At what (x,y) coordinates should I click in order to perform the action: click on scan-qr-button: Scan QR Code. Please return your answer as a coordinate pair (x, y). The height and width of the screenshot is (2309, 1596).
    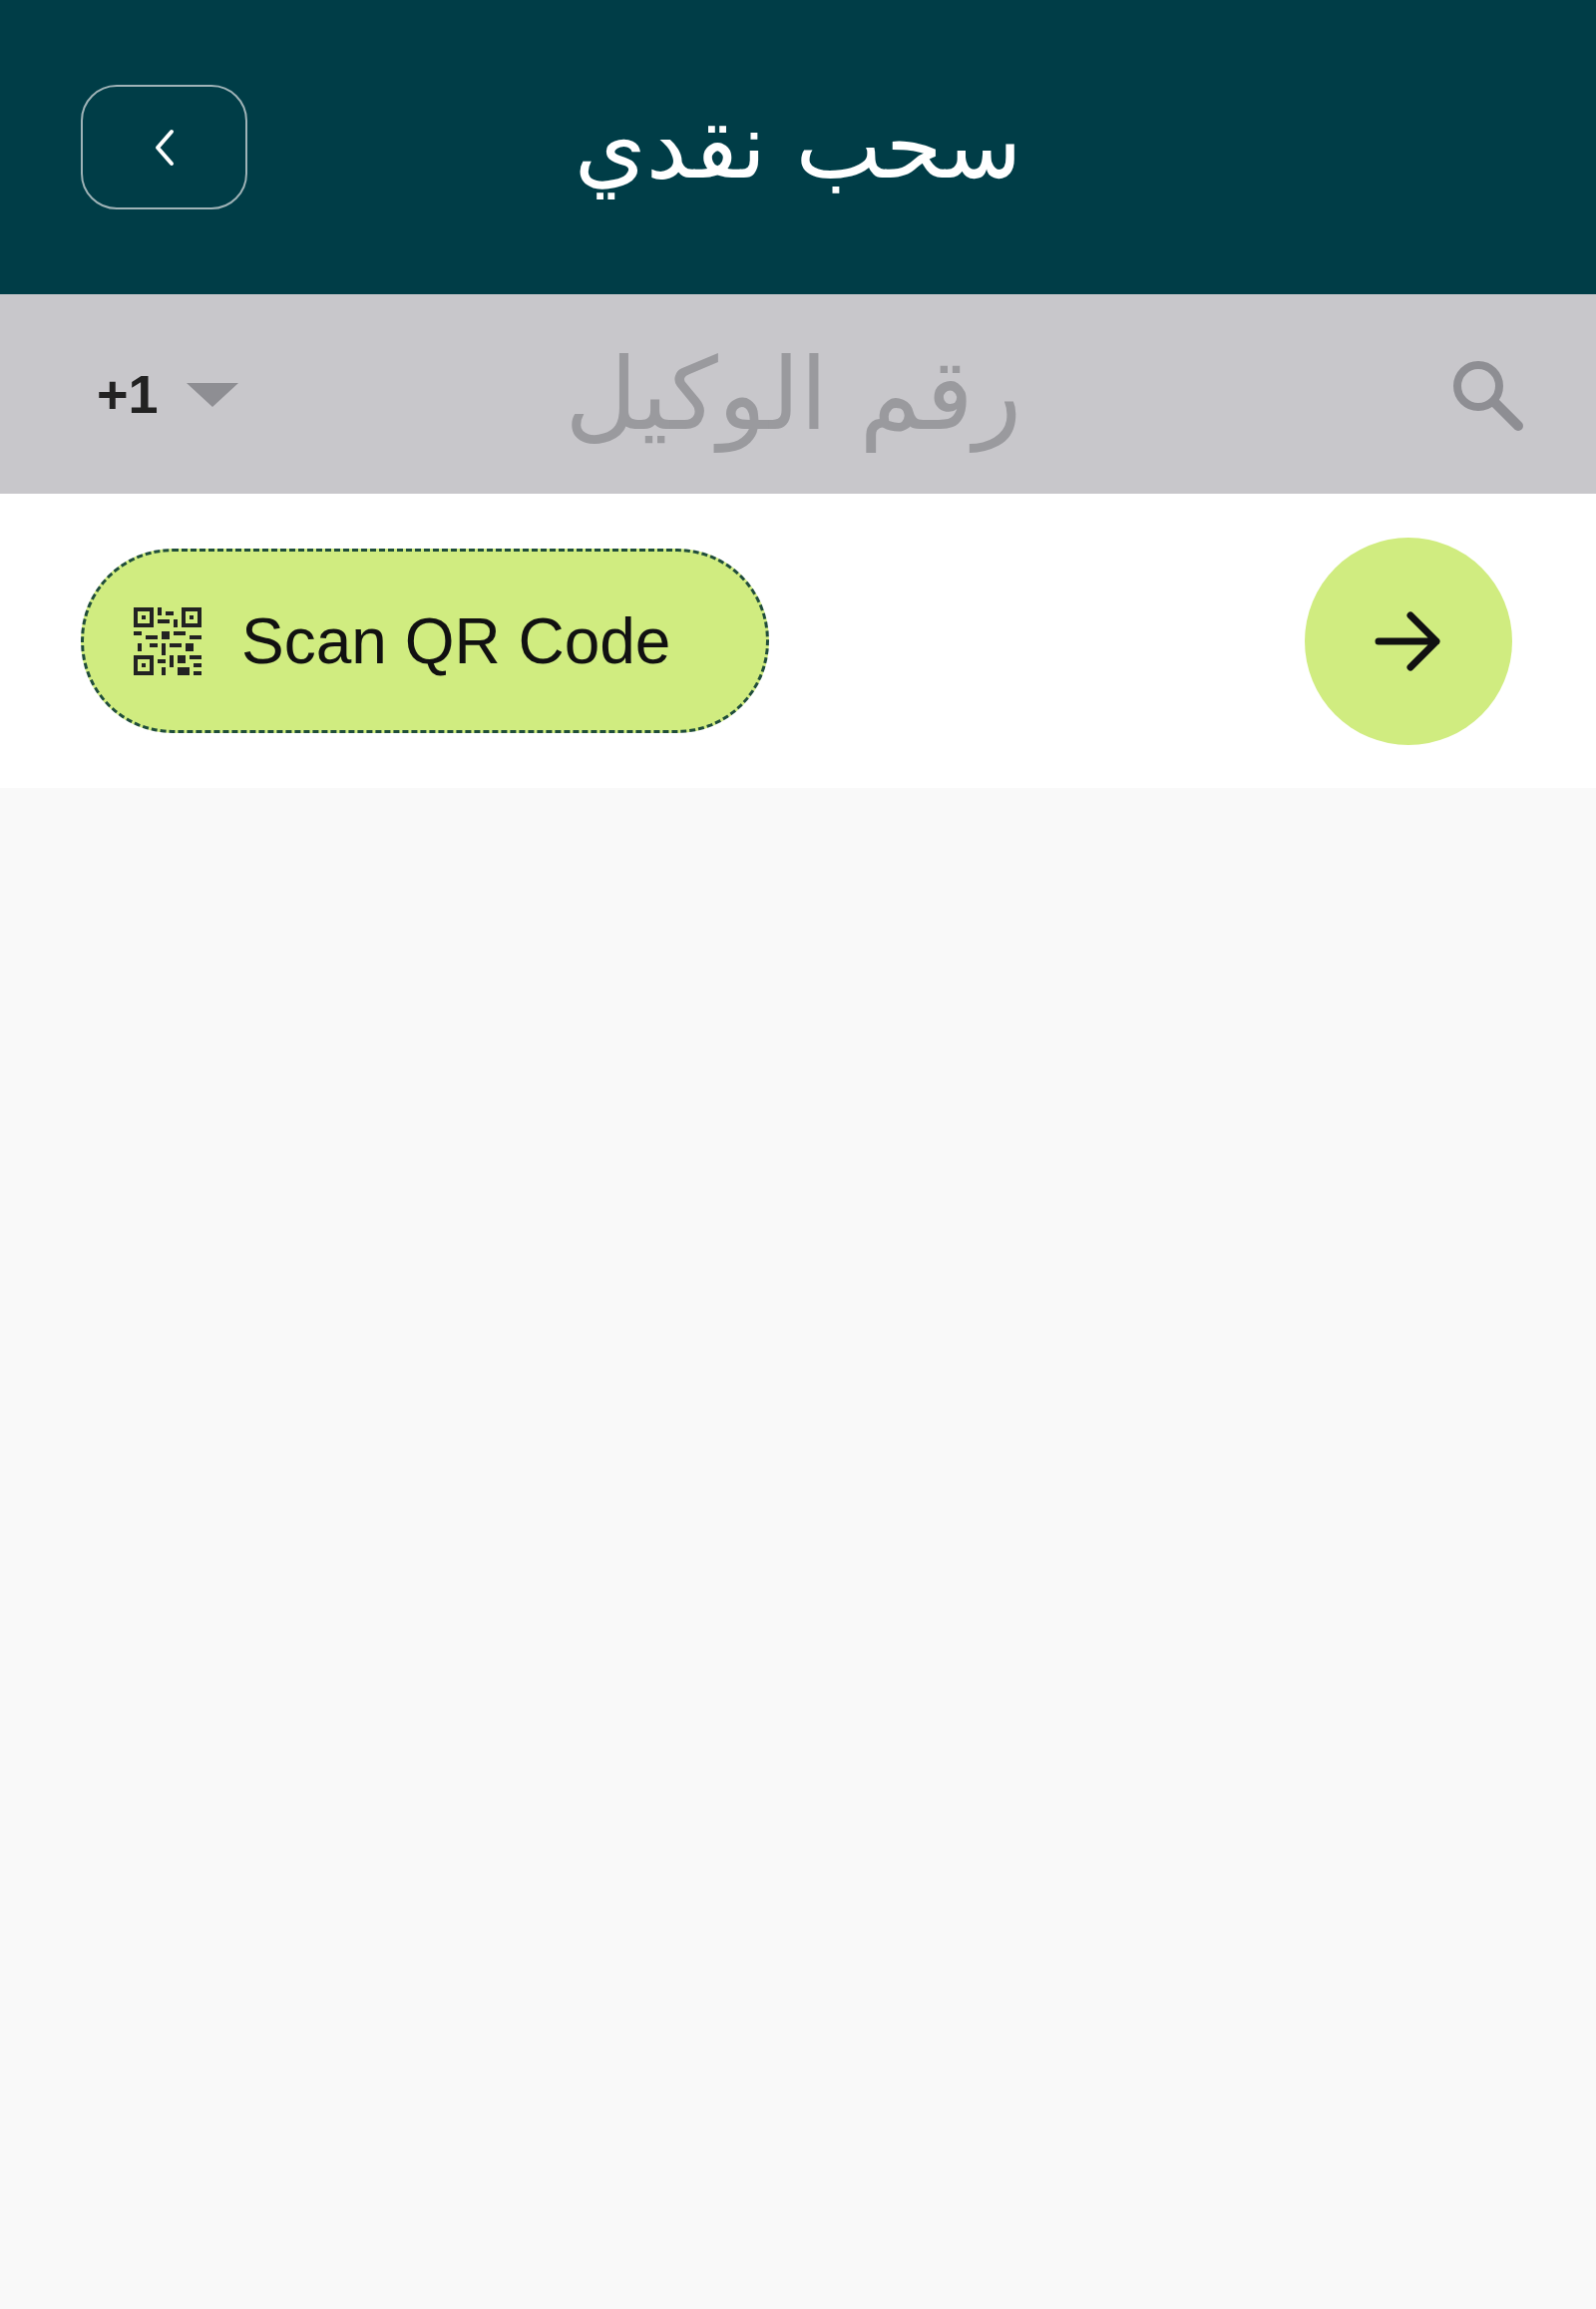
    Looking at the image, I should click on (425, 641).